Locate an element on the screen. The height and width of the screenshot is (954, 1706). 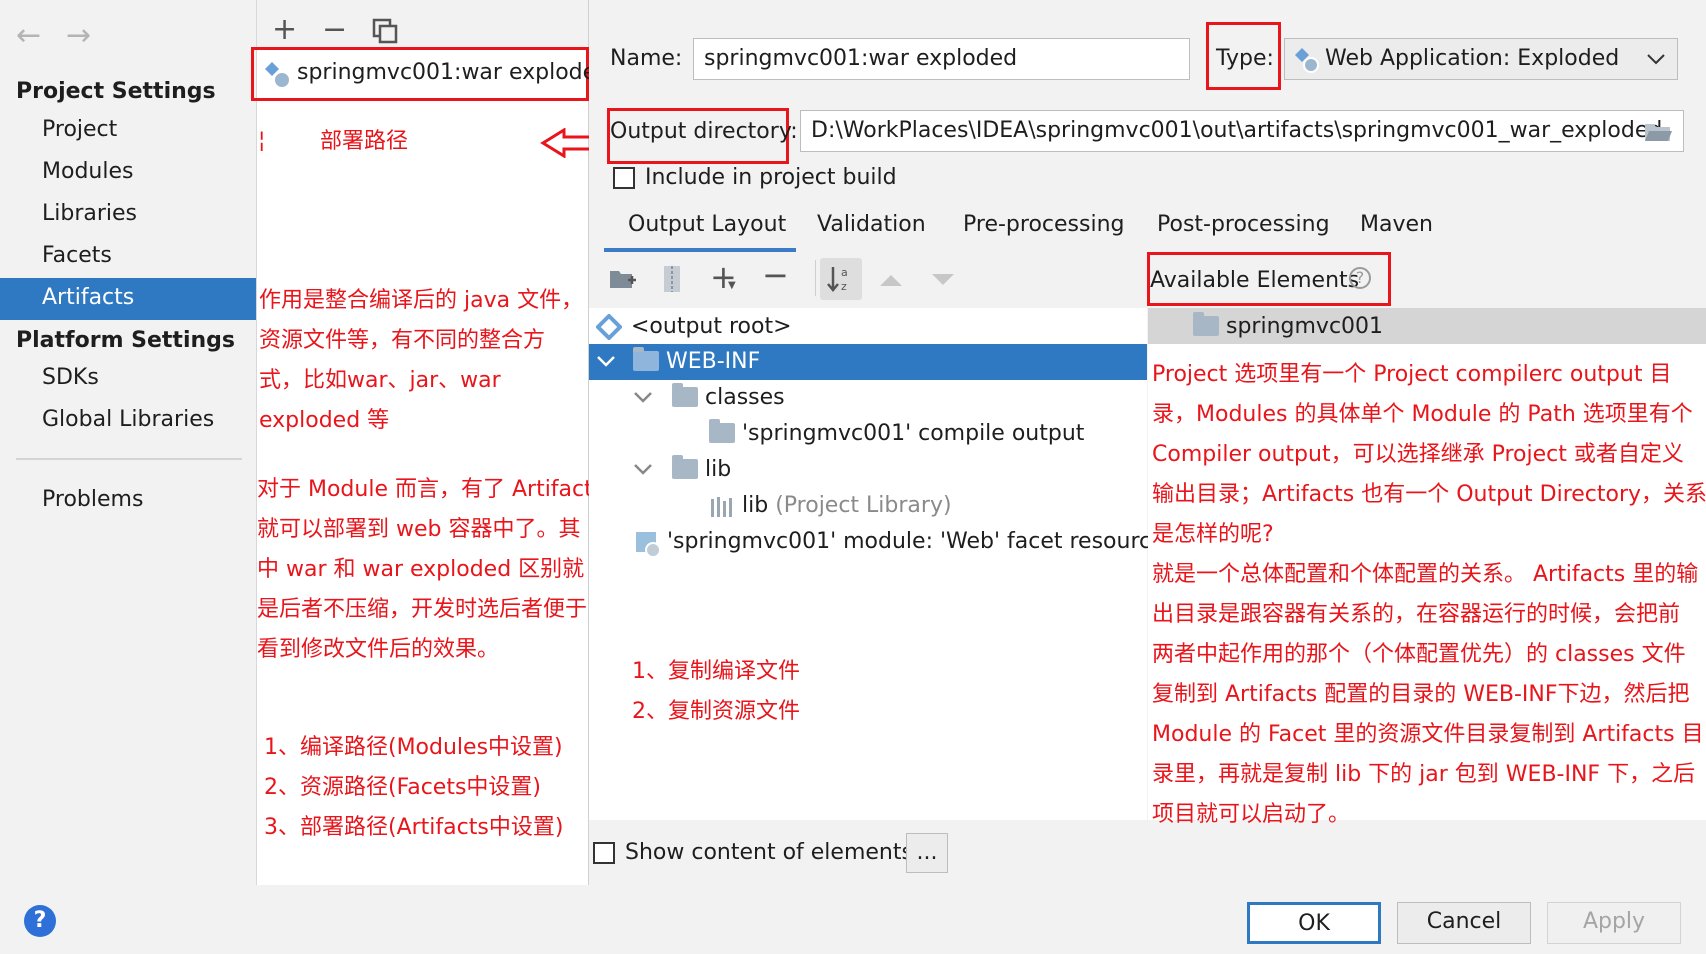
nav-item-libraries: Libraries is located at coordinates (89, 213).